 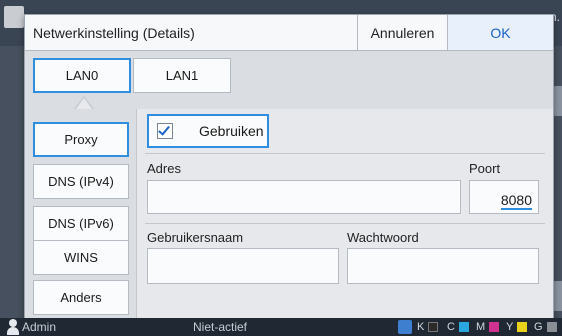 What do you see at coordinates (81, 139) in the screenshot?
I see `menu-item-proxy: Proxy` at bounding box center [81, 139].